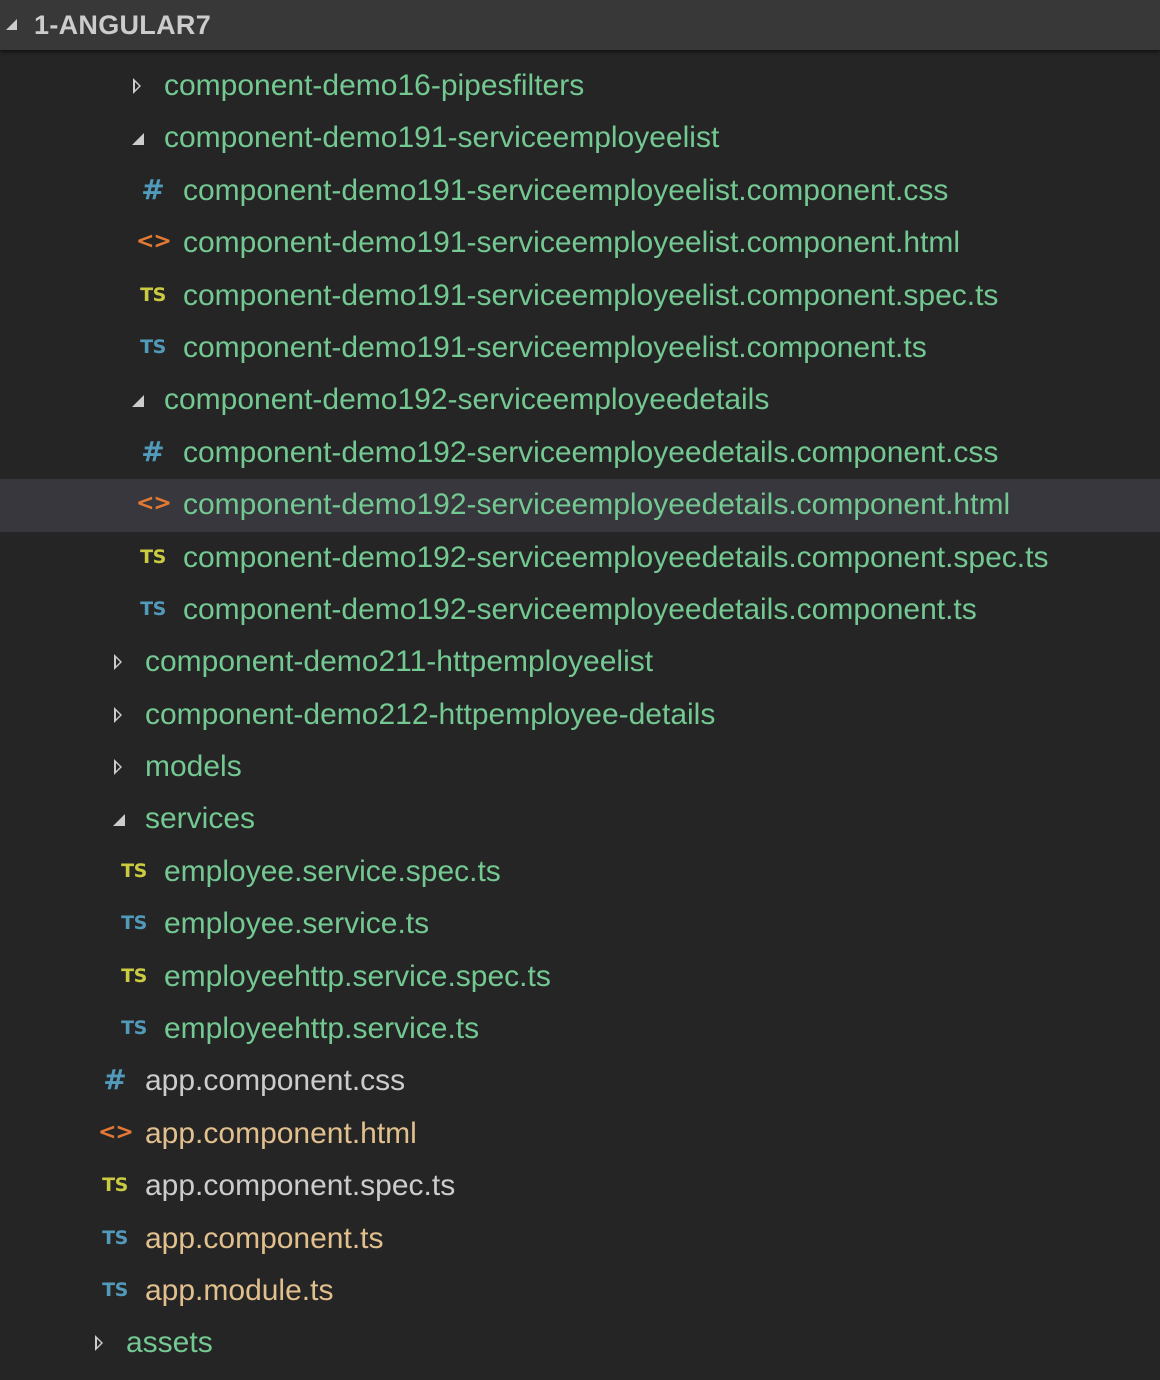  I want to click on folder-label: services, so click(200, 819).